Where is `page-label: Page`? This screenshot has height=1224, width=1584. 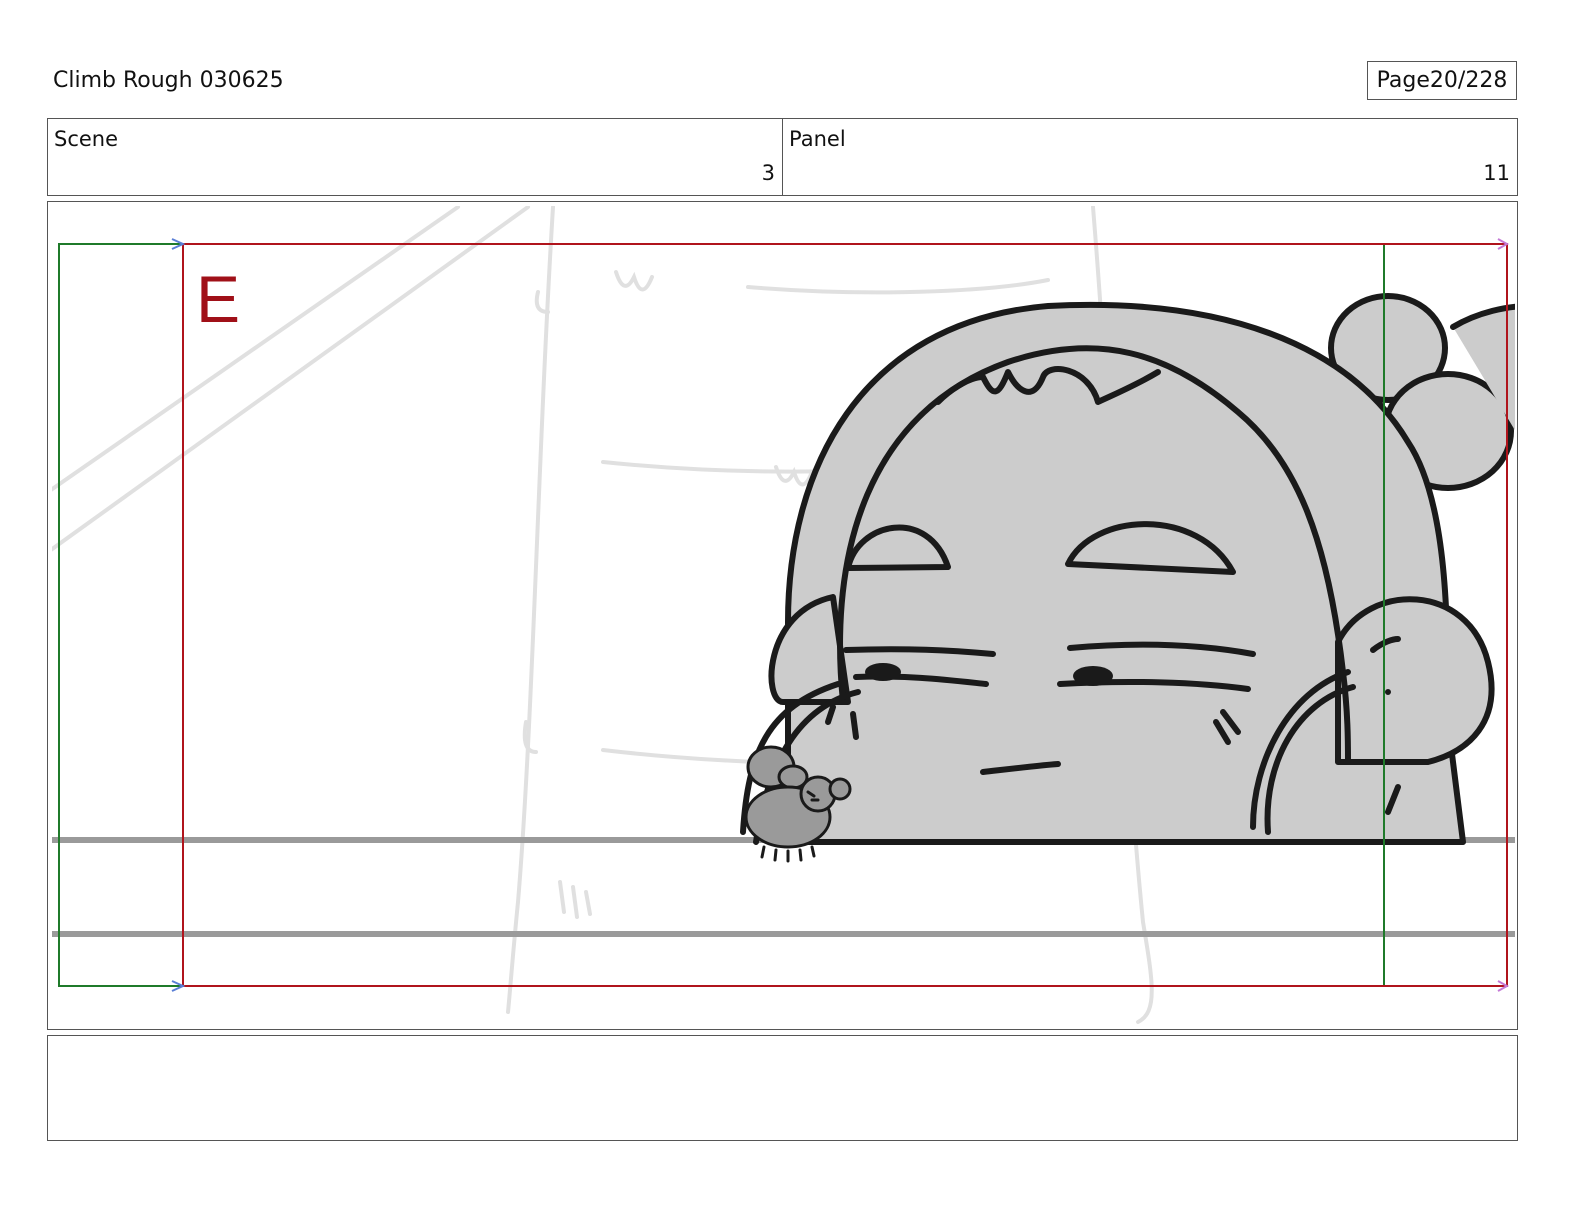
page-label: Page is located at coordinates (1403, 80).